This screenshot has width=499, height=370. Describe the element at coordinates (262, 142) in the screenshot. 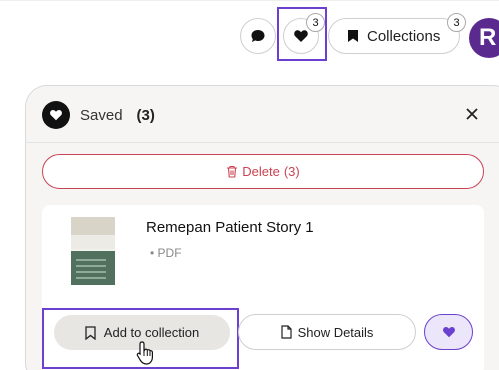

I see `panel-divider` at that location.